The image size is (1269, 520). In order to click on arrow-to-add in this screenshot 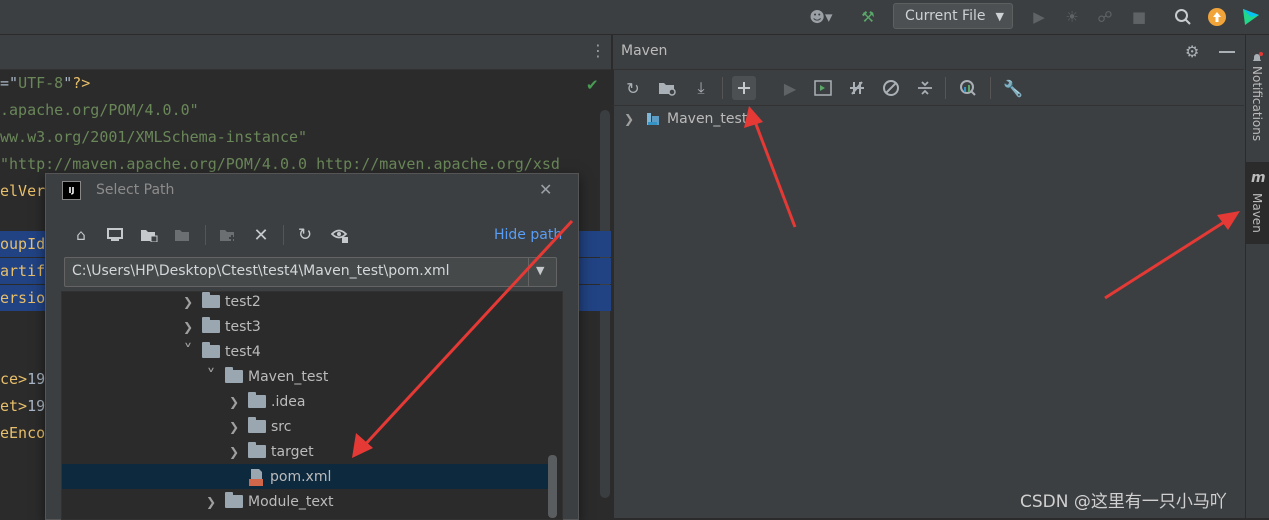, I will do `click(774, 173)`.